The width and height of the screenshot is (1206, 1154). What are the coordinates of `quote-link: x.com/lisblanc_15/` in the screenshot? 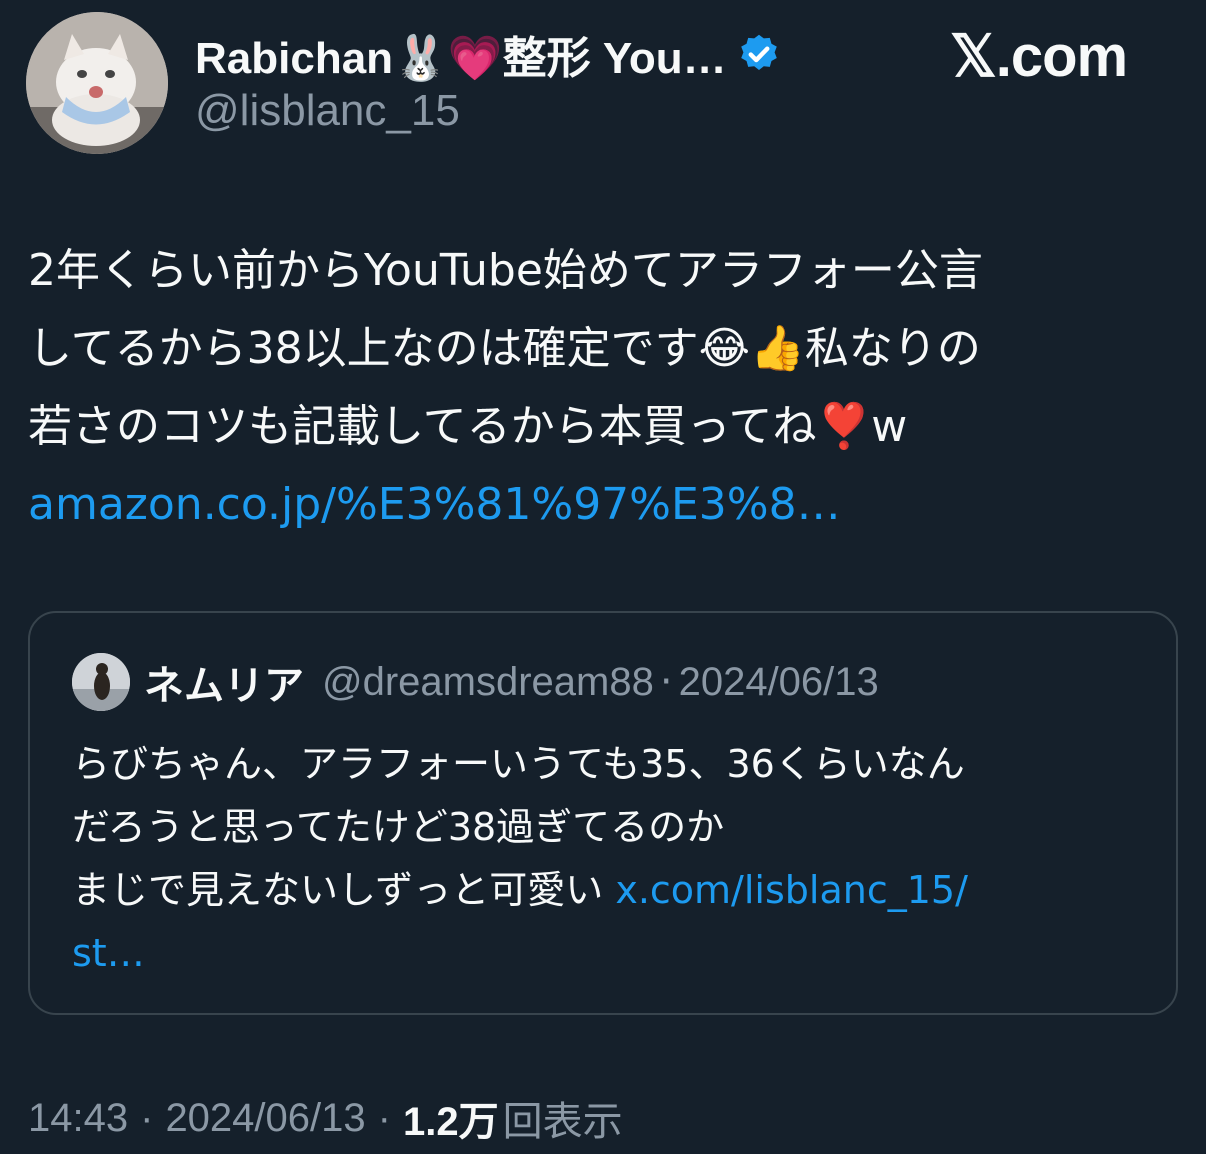 It's located at (791, 890).